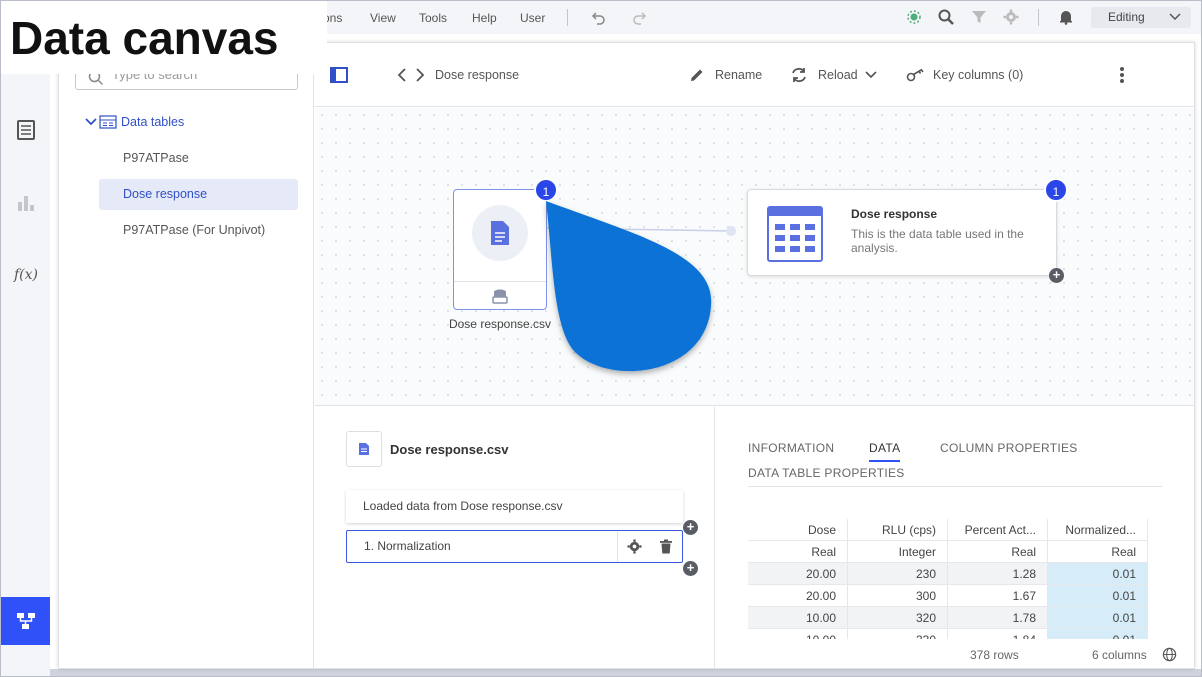  What do you see at coordinates (1119, 655) in the screenshot?
I see `column-count: 6 columns` at bounding box center [1119, 655].